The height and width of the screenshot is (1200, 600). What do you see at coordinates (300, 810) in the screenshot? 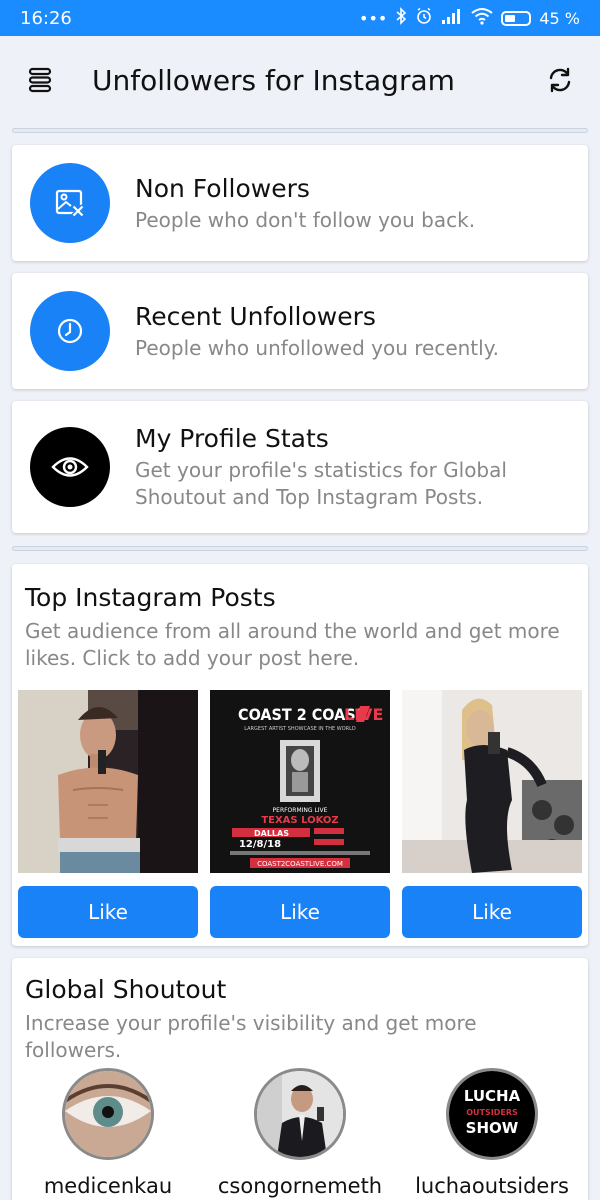
I see `poster-performing: PERFORMING LIVE` at bounding box center [300, 810].